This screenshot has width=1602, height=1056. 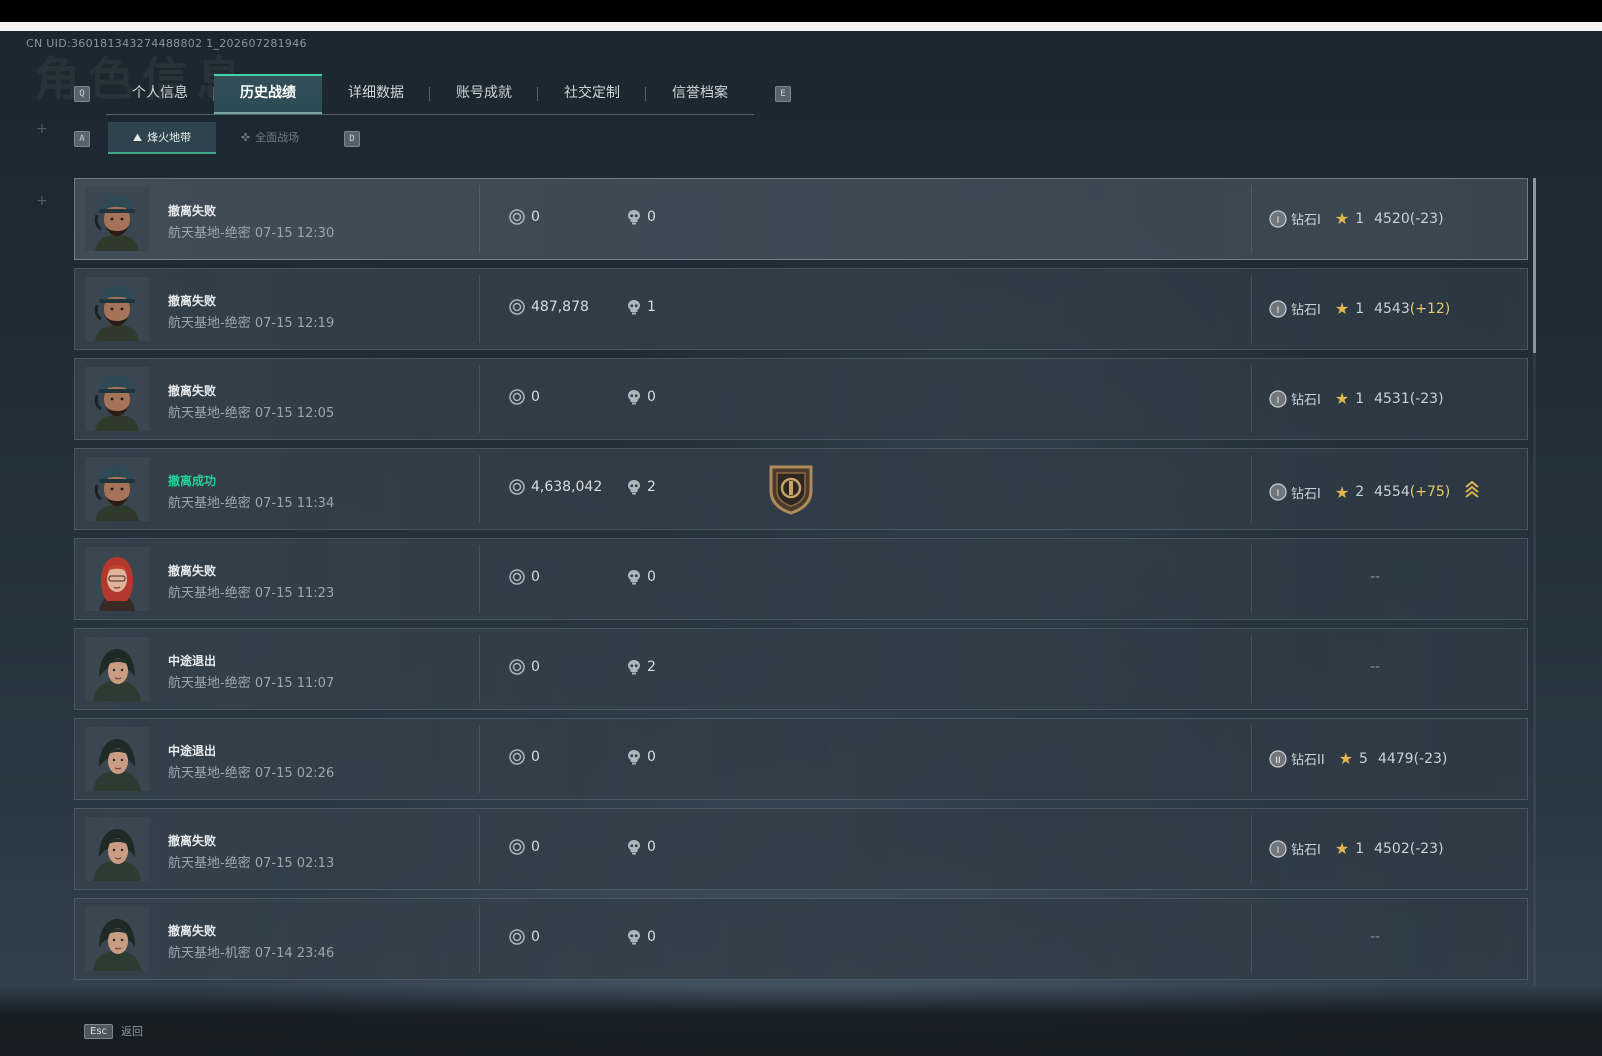 I want to click on score-delta: (+75), so click(x=1430, y=492).